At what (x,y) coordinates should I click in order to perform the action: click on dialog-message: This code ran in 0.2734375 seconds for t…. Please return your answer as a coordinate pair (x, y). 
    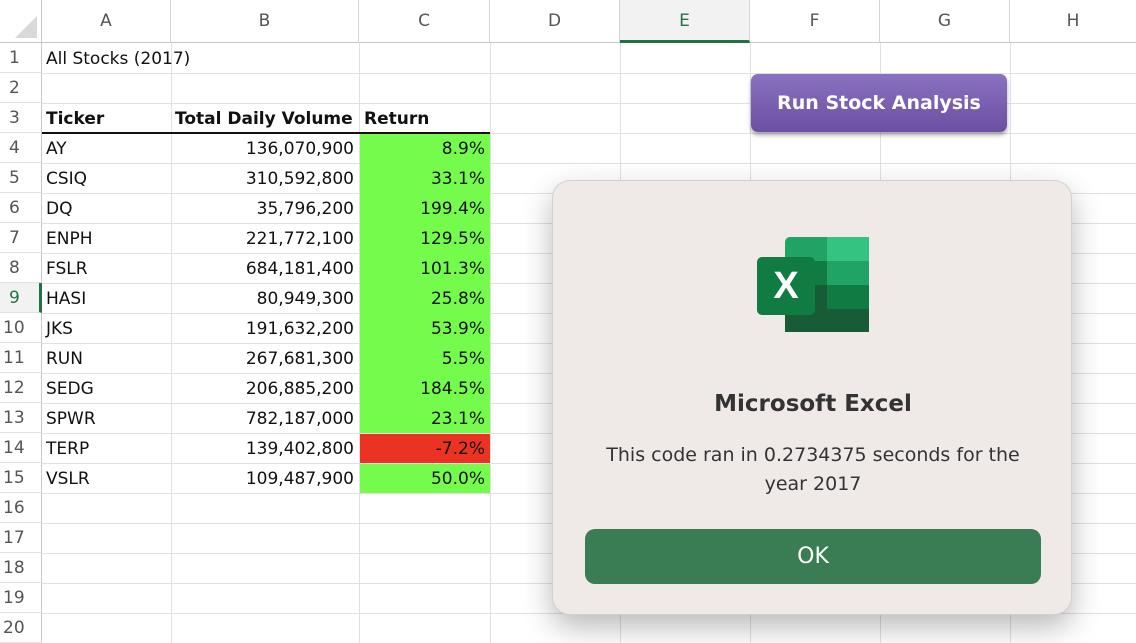
    Looking at the image, I should click on (813, 469).